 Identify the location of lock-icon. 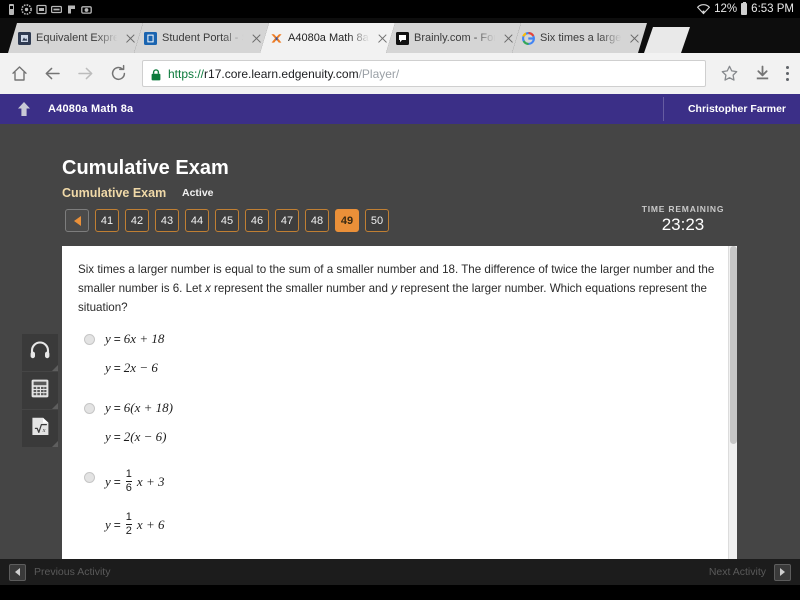
(156, 74).